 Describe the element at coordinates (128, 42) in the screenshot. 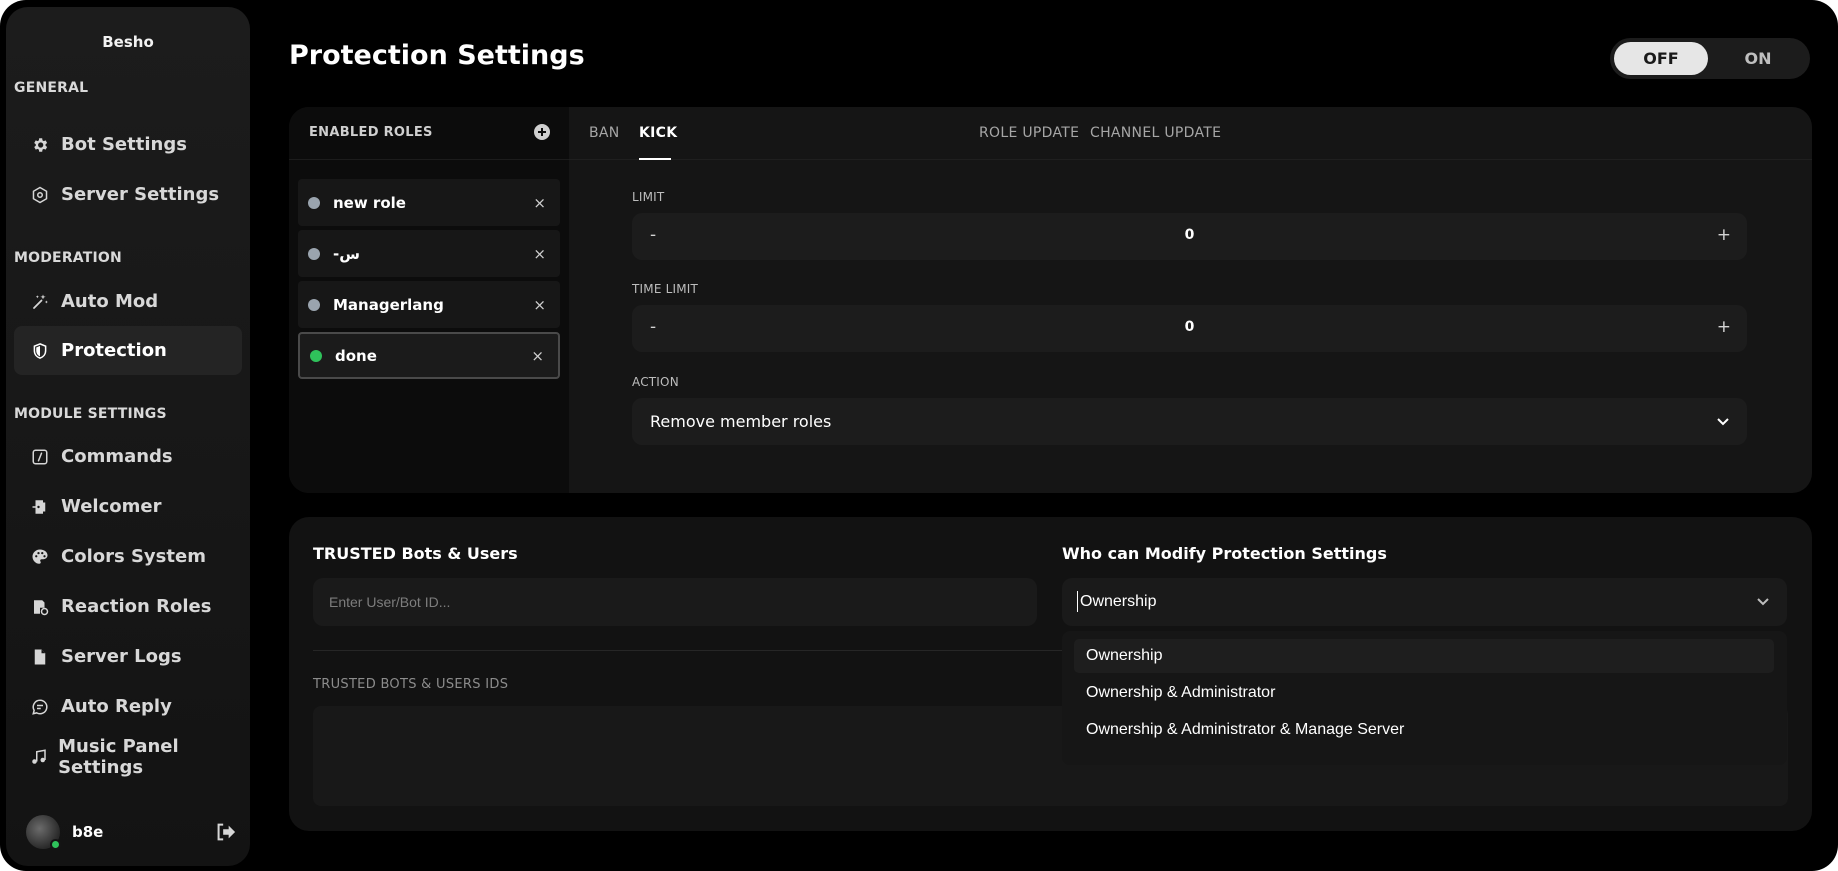

I see `brand-name: Besho` at that location.